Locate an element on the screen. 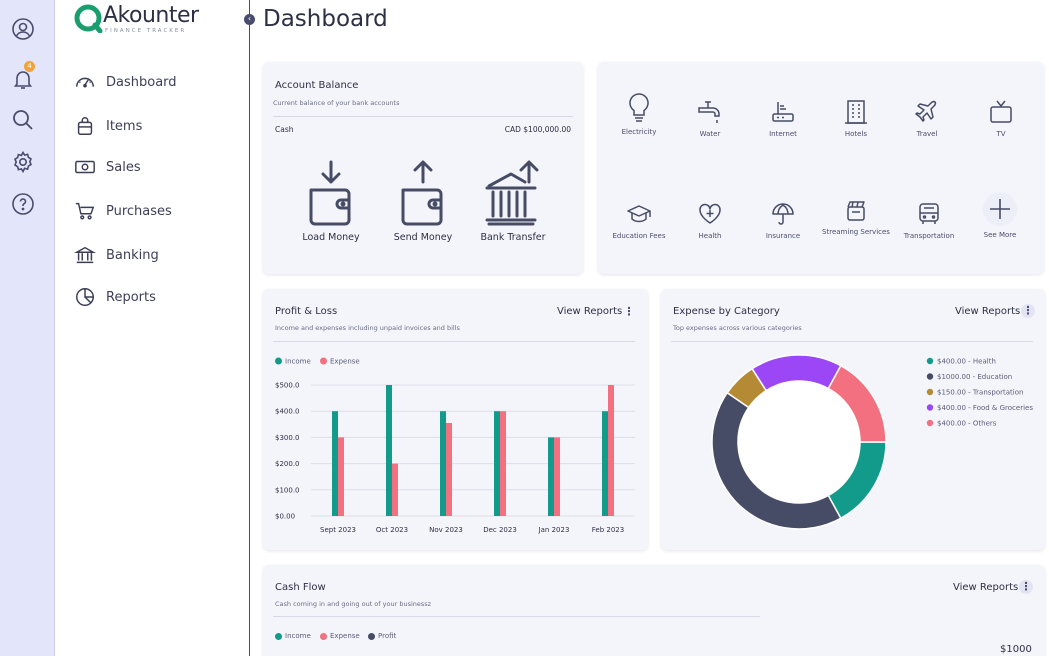 This screenshot has width=1049, height=656. plus-icon is located at coordinates (1000, 209).